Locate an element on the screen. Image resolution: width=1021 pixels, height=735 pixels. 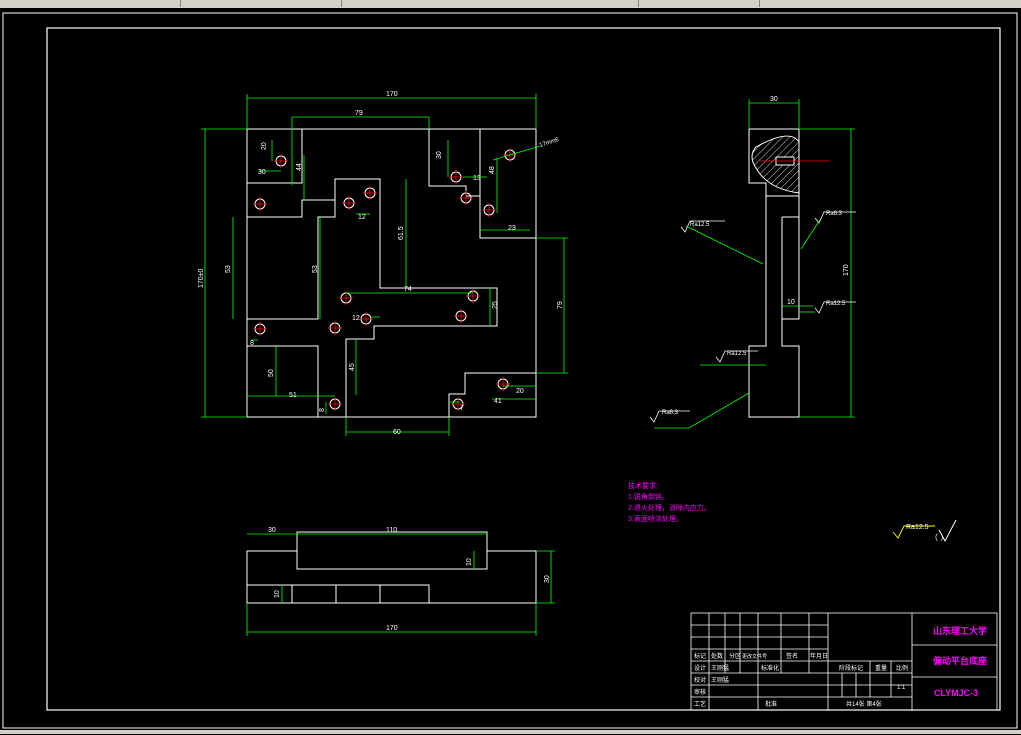
hdr-change: 更改文件号 is located at coordinates (754, 656).